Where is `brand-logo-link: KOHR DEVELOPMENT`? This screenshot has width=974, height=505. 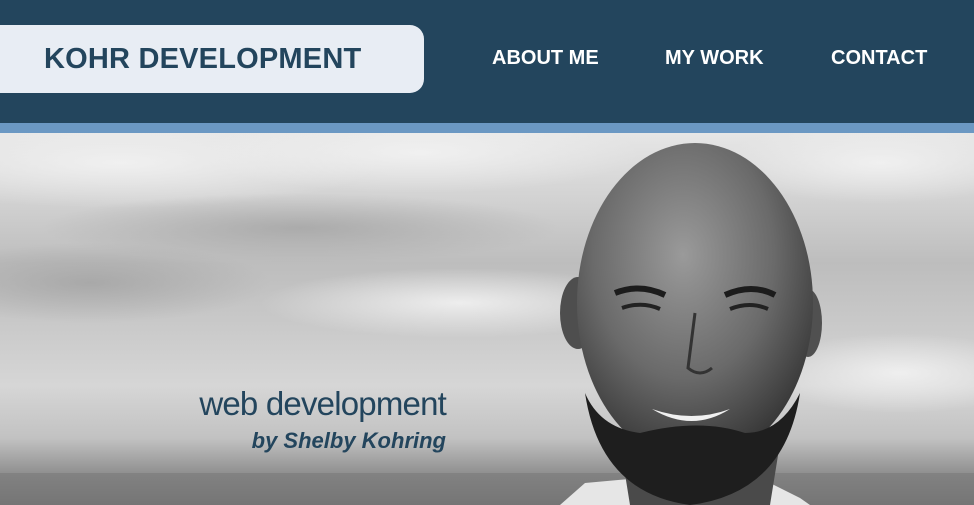
brand-logo-link: KOHR DEVELOPMENT is located at coordinates (212, 59).